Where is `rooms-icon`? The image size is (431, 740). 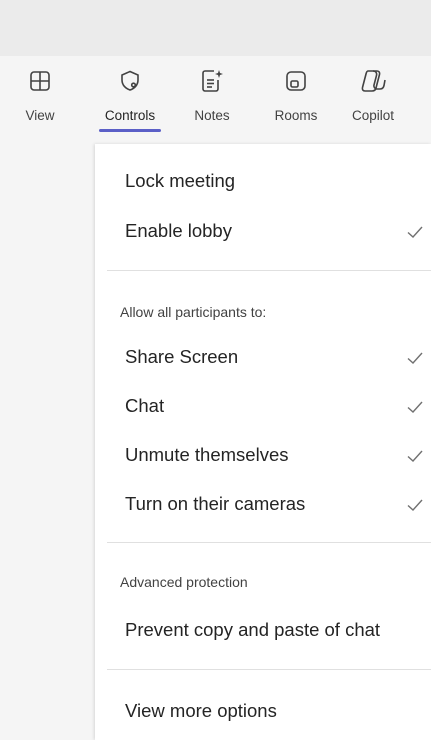
rooms-icon is located at coordinates (296, 81).